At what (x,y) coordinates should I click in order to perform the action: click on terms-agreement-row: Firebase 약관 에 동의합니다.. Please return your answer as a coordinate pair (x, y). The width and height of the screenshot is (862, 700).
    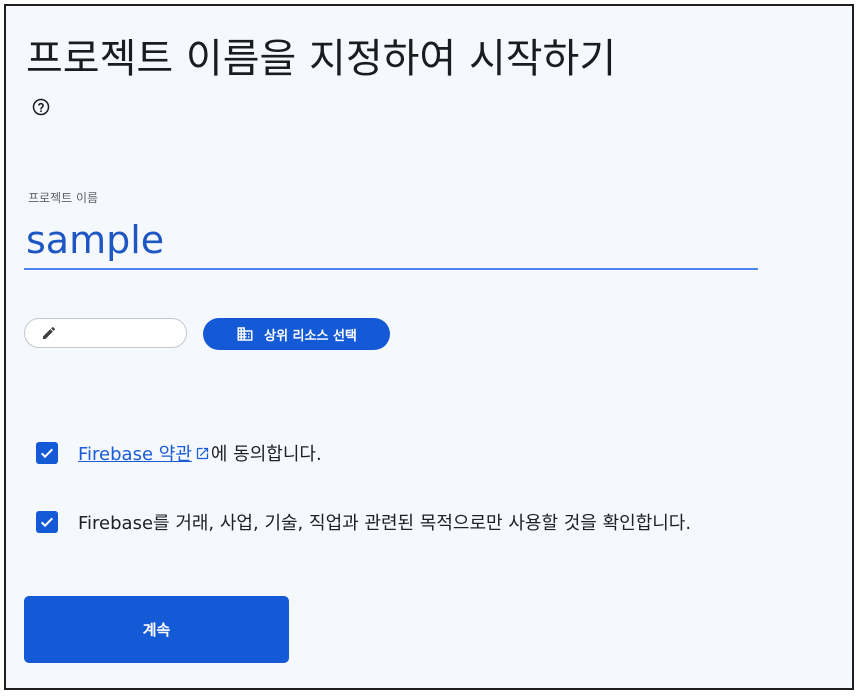
    Looking at the image, I should click on (179, 453).